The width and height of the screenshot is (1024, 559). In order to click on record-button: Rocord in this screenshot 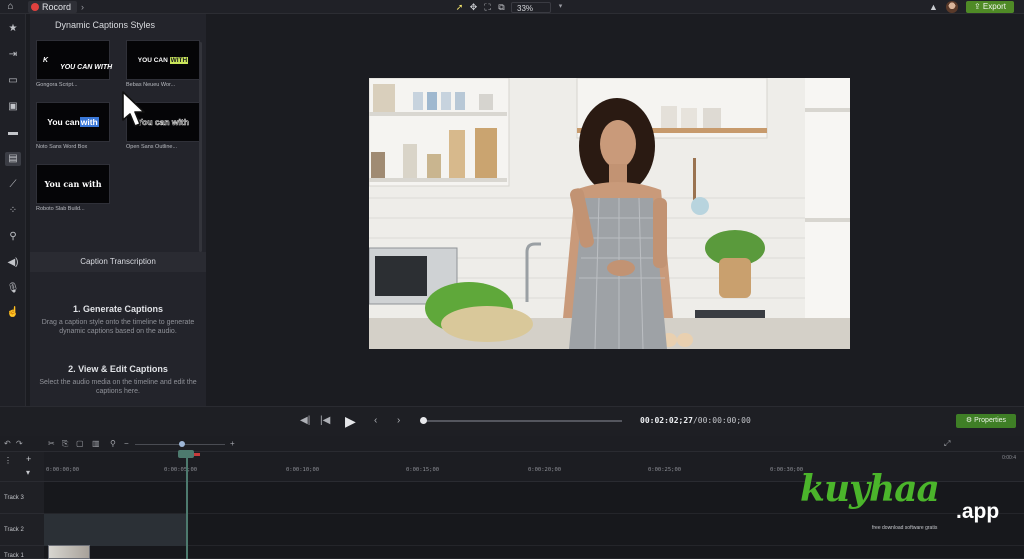, I will do `click(53, 7)`.